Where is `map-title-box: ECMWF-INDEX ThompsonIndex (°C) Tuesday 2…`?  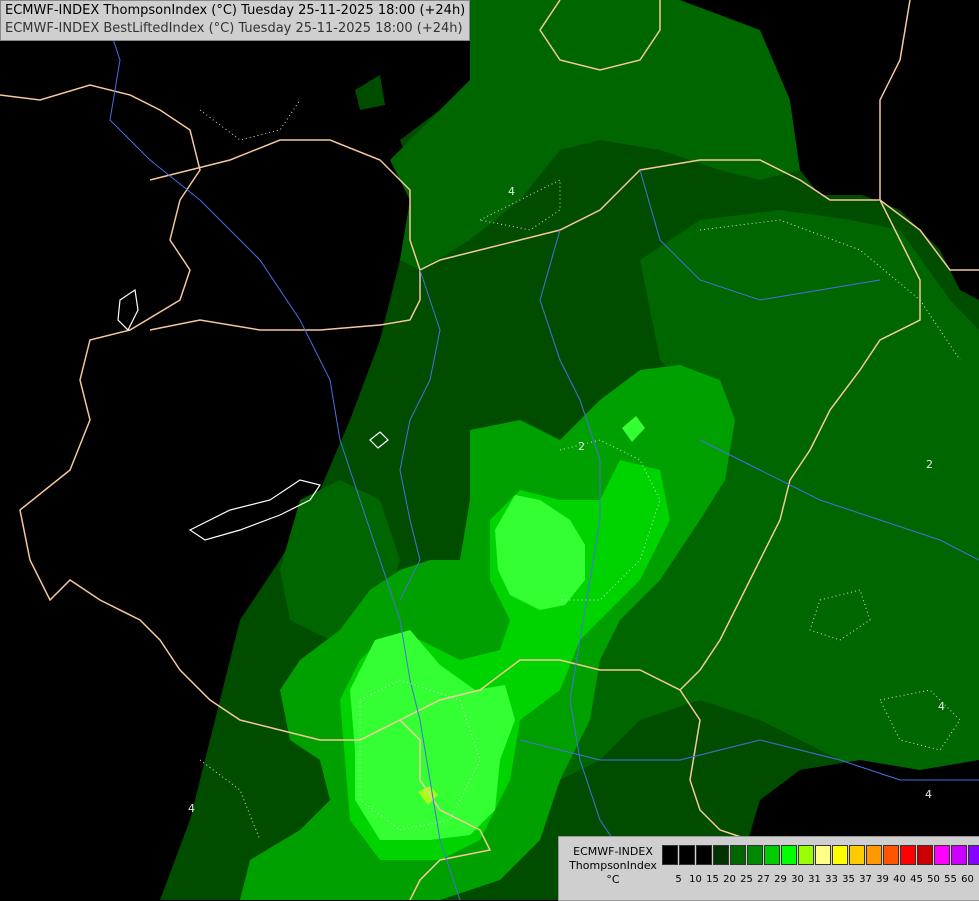 map-title-box: ECMWF-INDEX ThompsonIndex (°C) Tuesday 2… is located at coordinates (235, 20).